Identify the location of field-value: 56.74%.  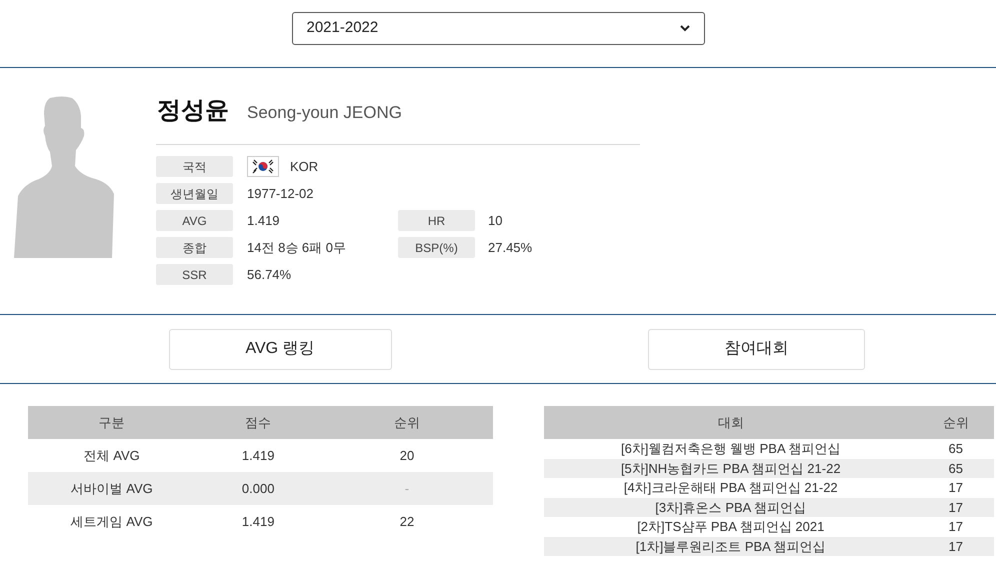
(269, 275).